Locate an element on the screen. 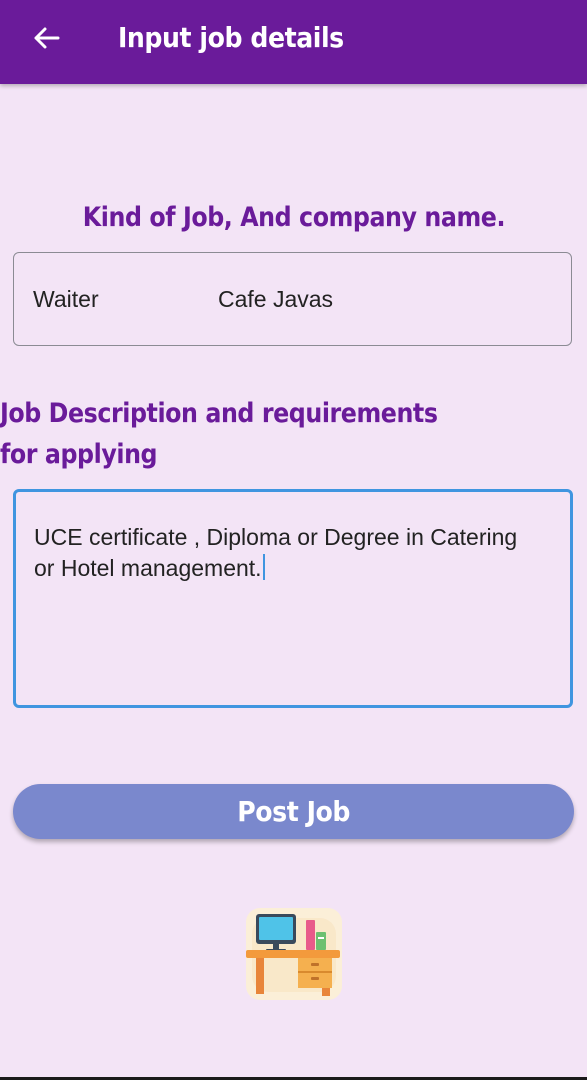  back-button is located at coordinates (46, 38).